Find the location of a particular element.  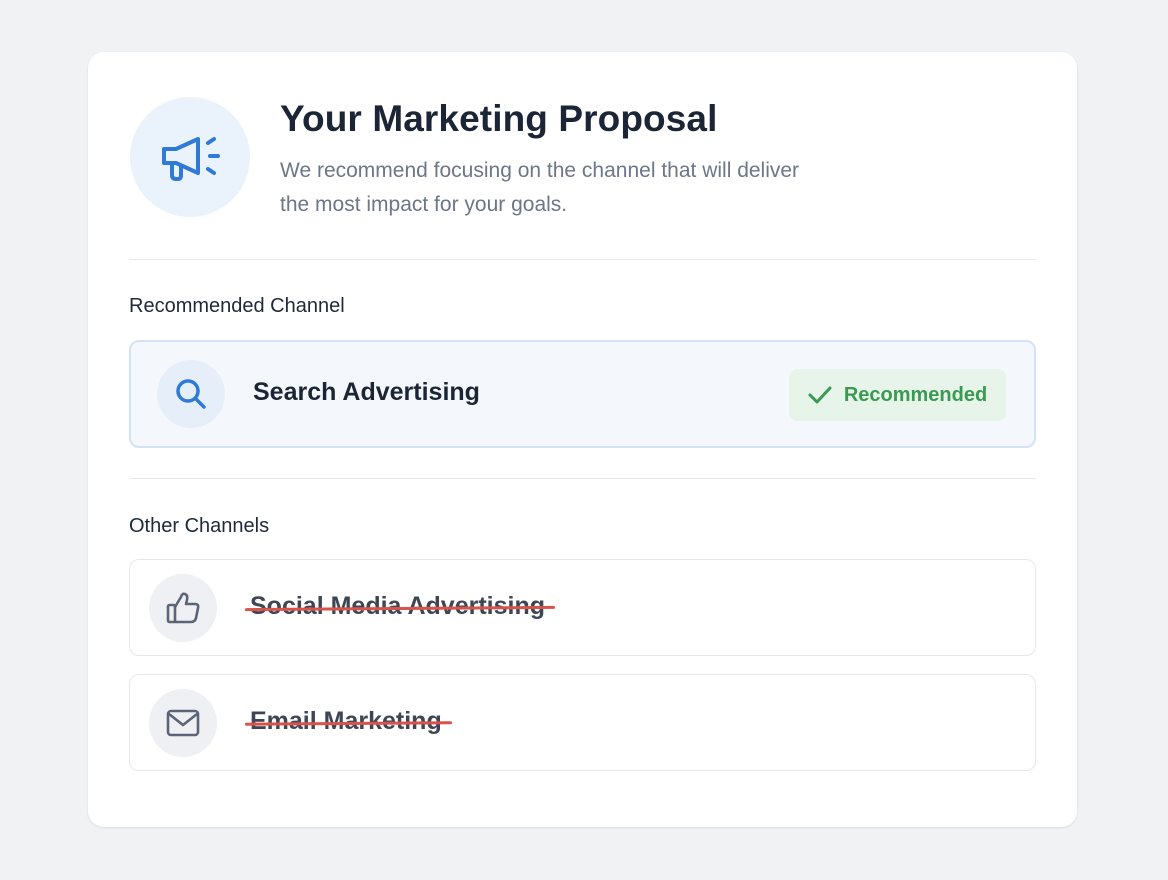

mail-icon-circle is located at coordinates (183, 723).